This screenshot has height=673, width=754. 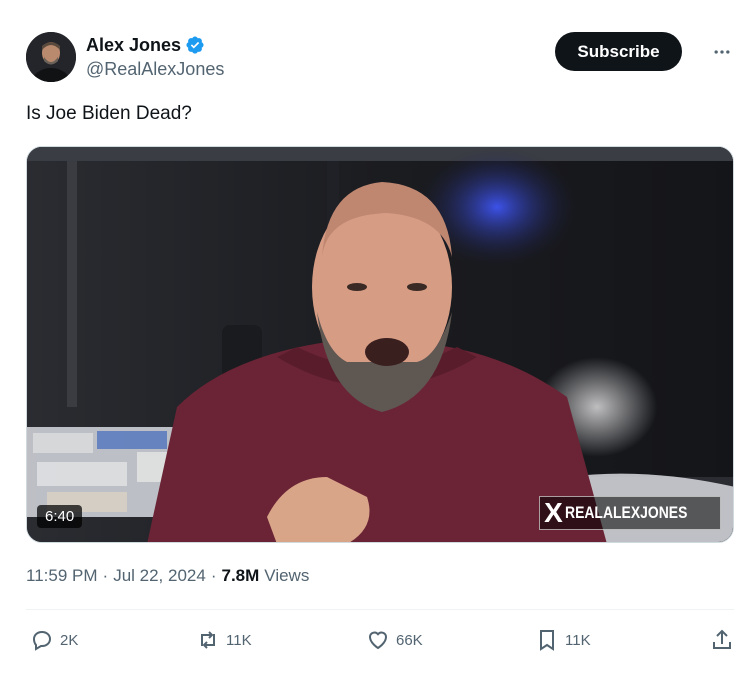 I want to click on video-duration: 6:40, so click(x=60, y=516).